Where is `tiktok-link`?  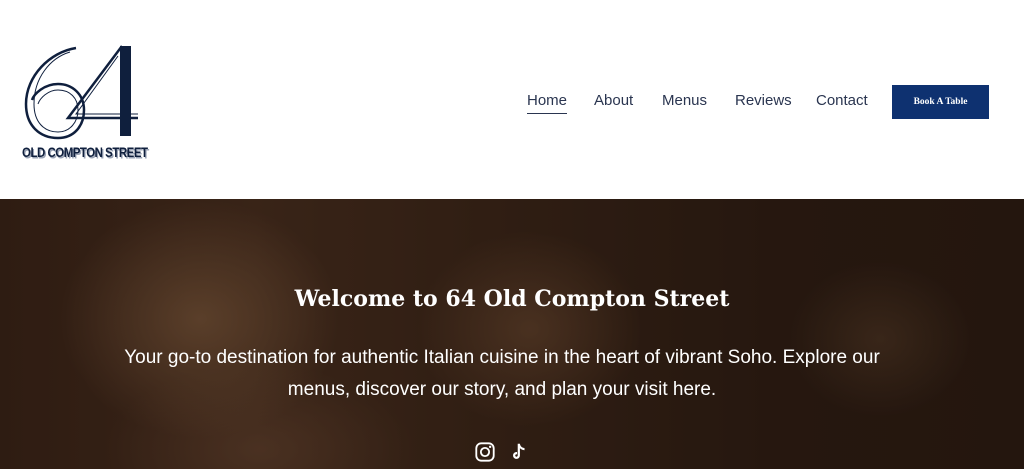 tiktok-link is located at coordinates (519, 453).